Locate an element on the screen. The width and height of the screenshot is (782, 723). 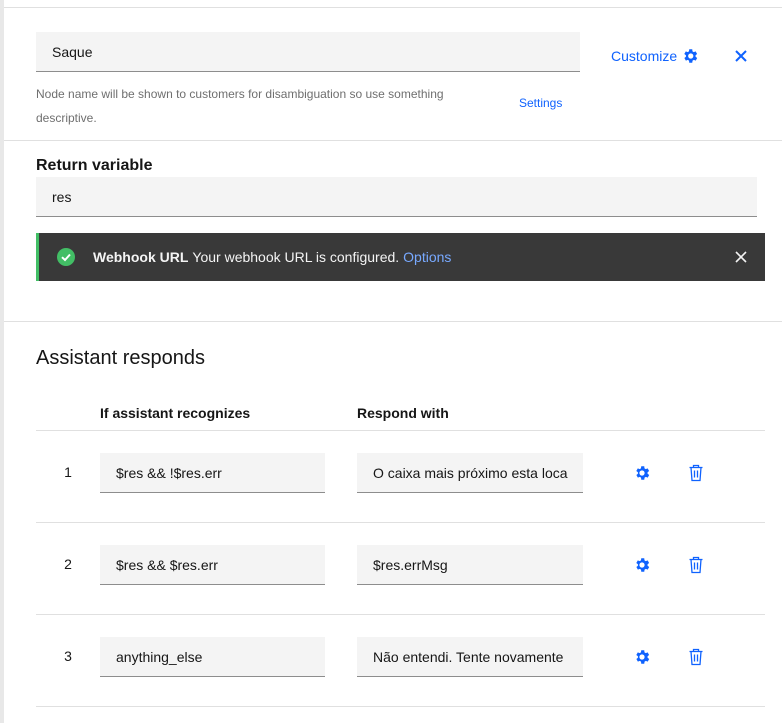
webhook-notification-message: Your webhook URL is configured. is located at coordinates (296, 257).